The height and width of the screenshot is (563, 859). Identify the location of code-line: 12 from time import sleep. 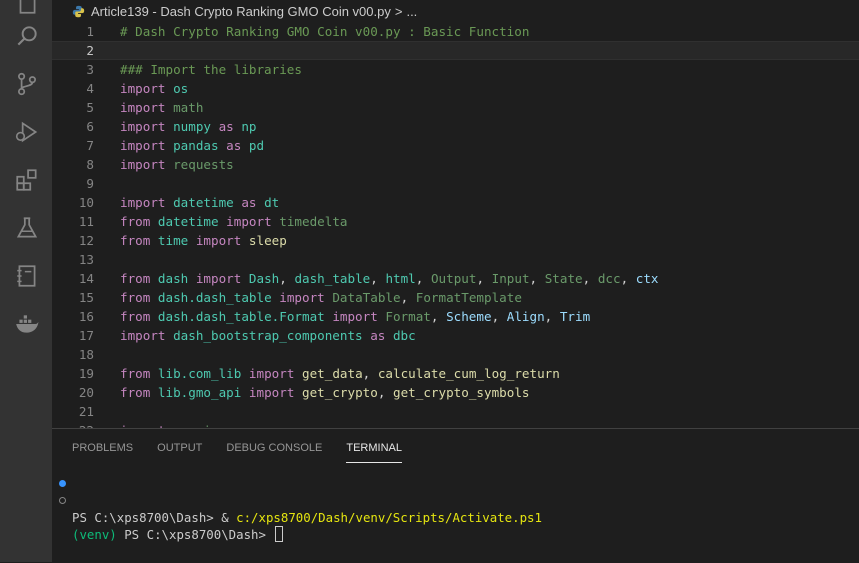
(455, 240).